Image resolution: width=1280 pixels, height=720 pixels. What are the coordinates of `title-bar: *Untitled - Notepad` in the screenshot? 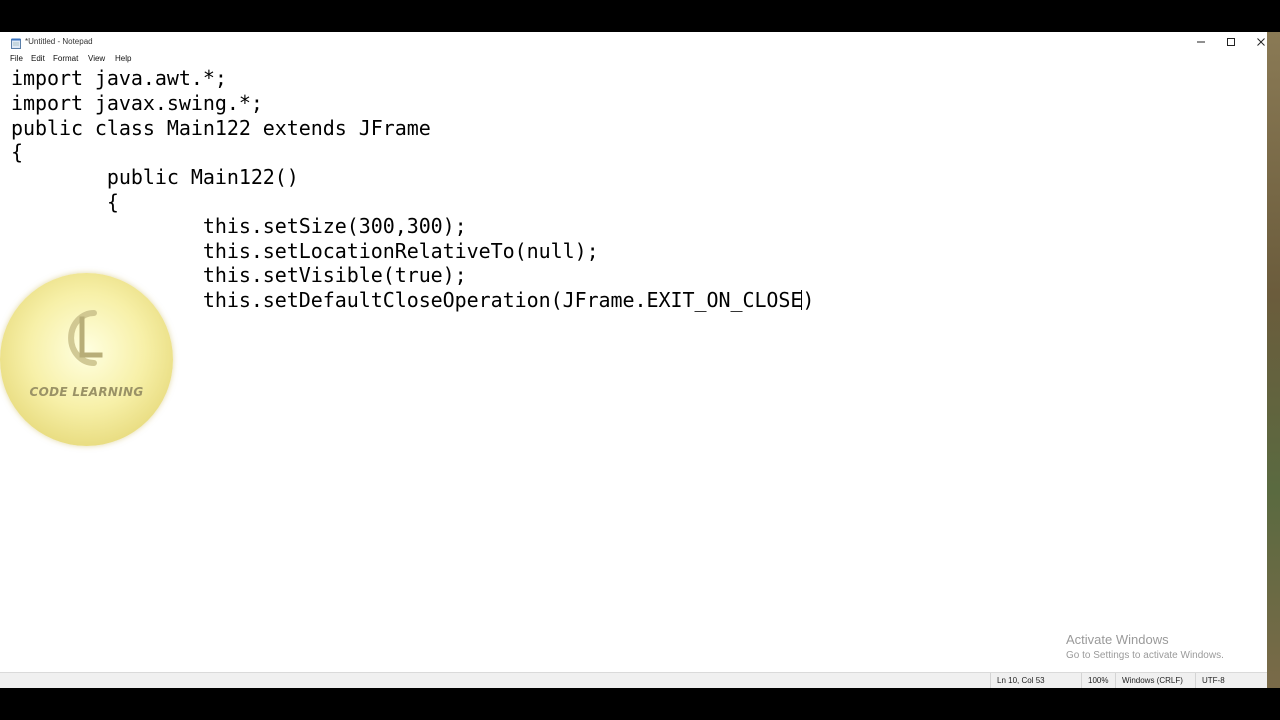 It's located at (640, 41).